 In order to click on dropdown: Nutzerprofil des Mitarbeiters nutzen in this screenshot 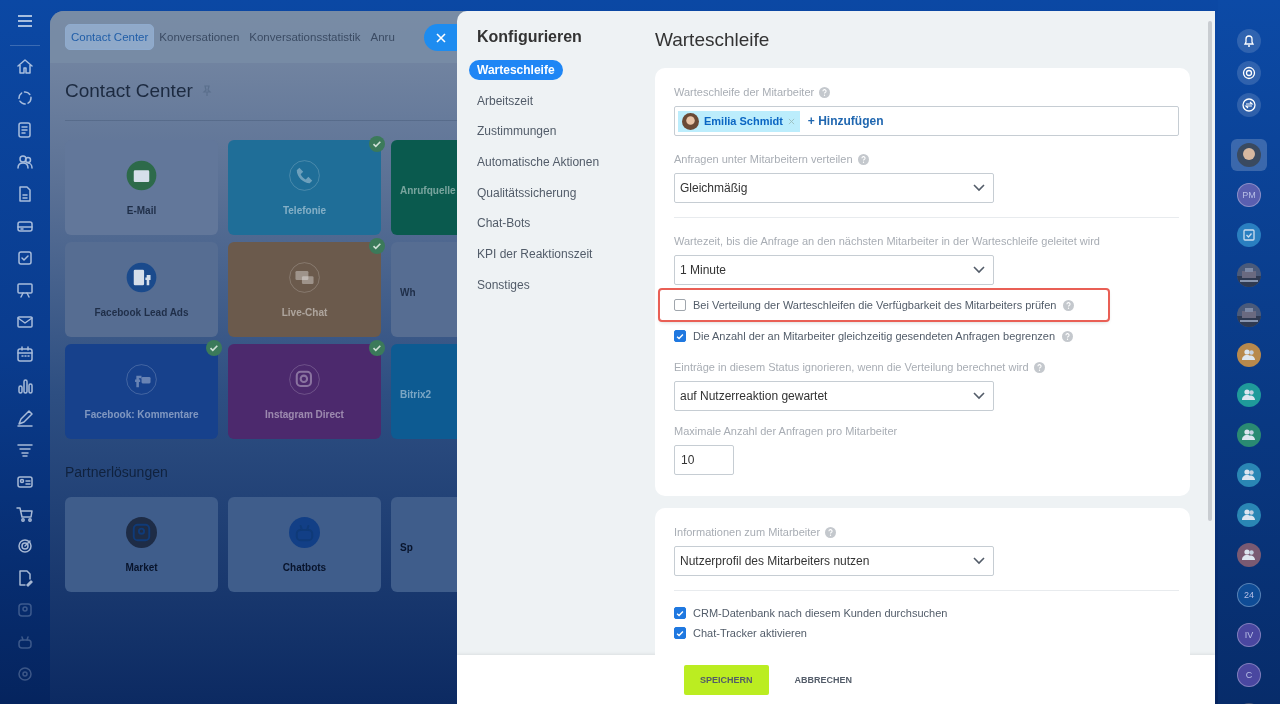, I will do `click(834, 561)`.